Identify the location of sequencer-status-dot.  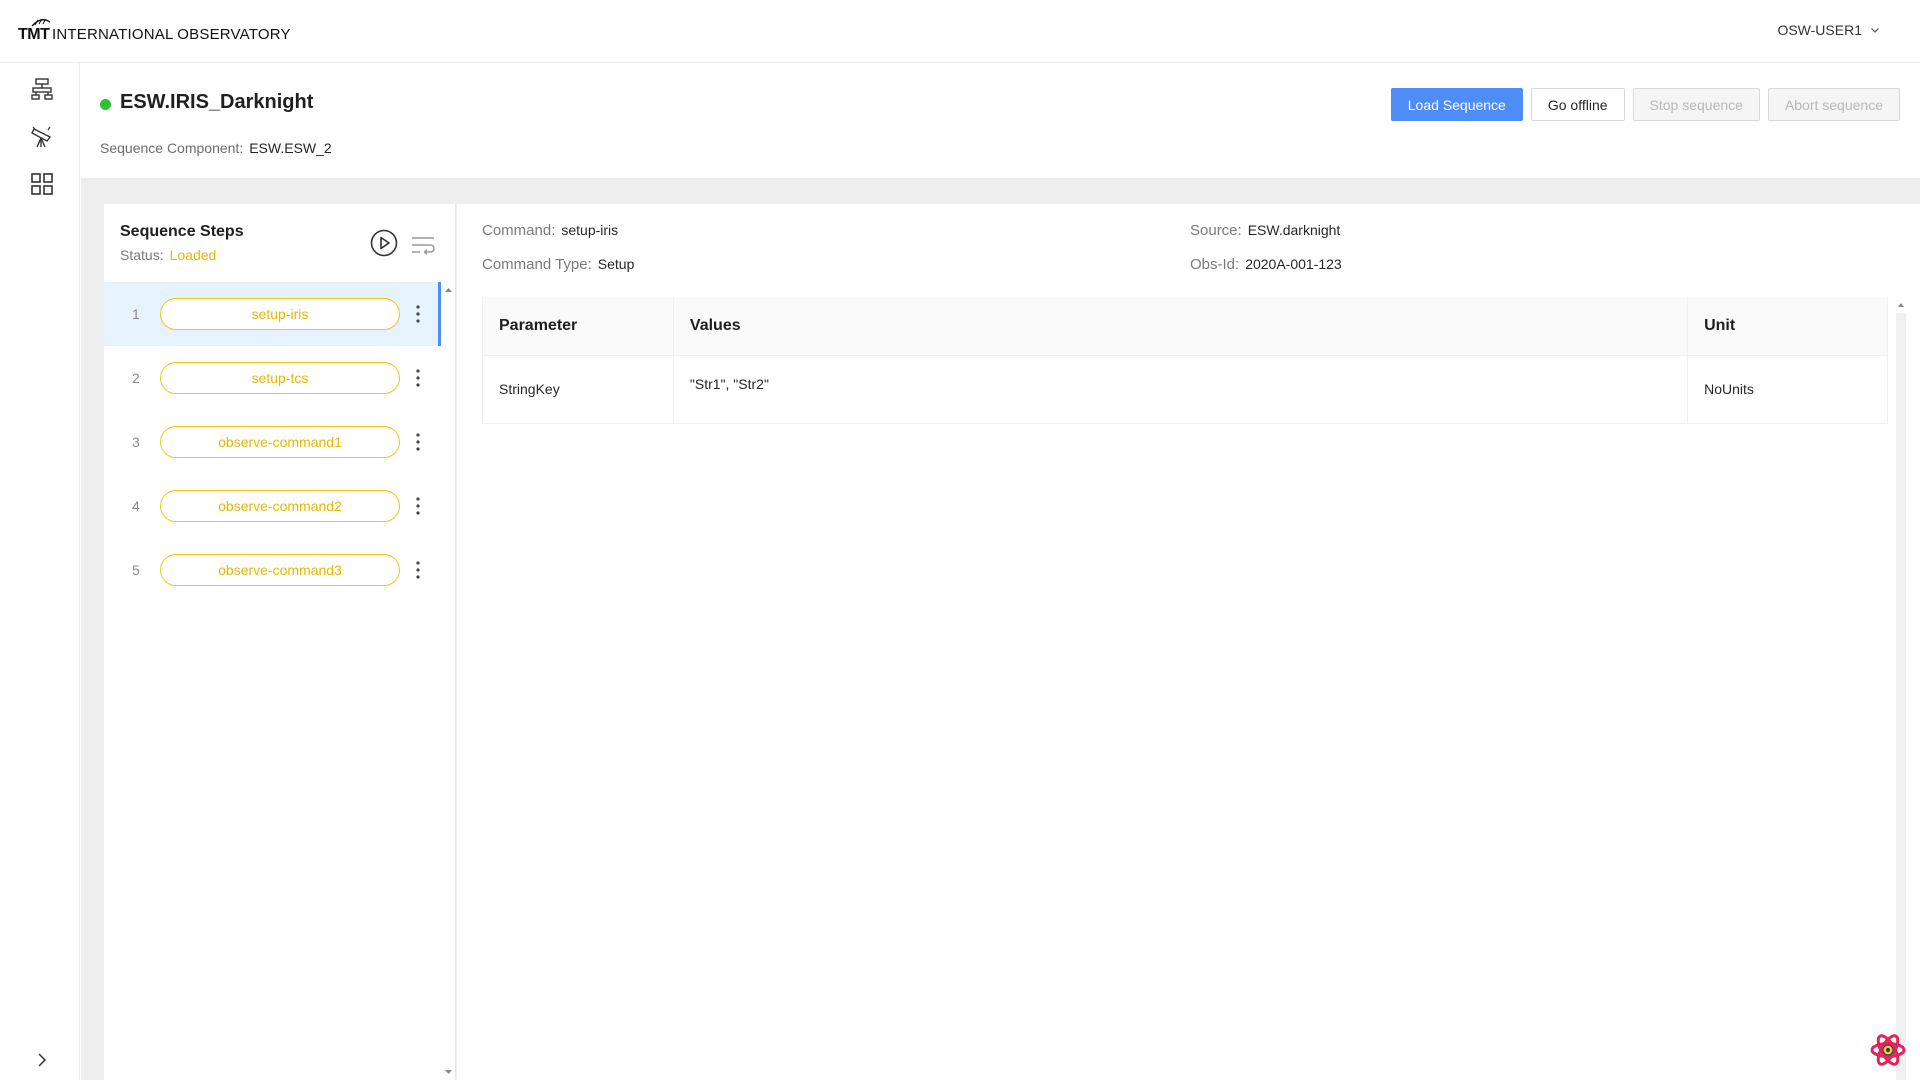
(105, 104).